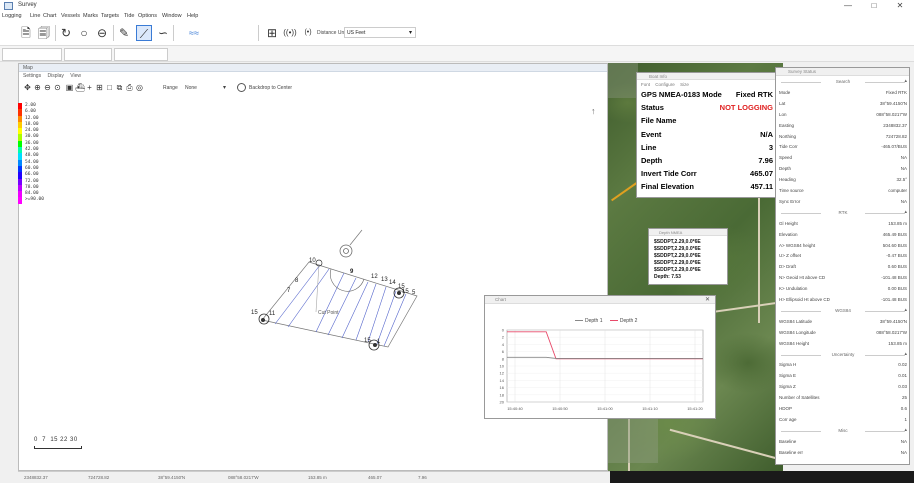 This screenshot has height=483, width=914. Describe the element at coordinates (843, 398) in the screenshot. I see `status-row: Number of Satellites 25` at that location.